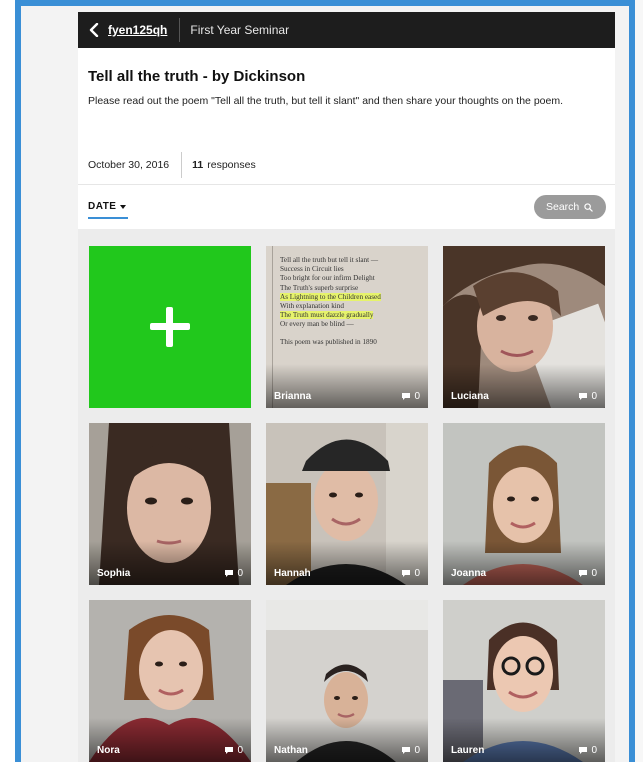 Image resolution: width=643 pixels, height=762 pixels. Describe the element at coordinates (292, 573) in the screenshot. I see `responder-name: Hannah` at that location.